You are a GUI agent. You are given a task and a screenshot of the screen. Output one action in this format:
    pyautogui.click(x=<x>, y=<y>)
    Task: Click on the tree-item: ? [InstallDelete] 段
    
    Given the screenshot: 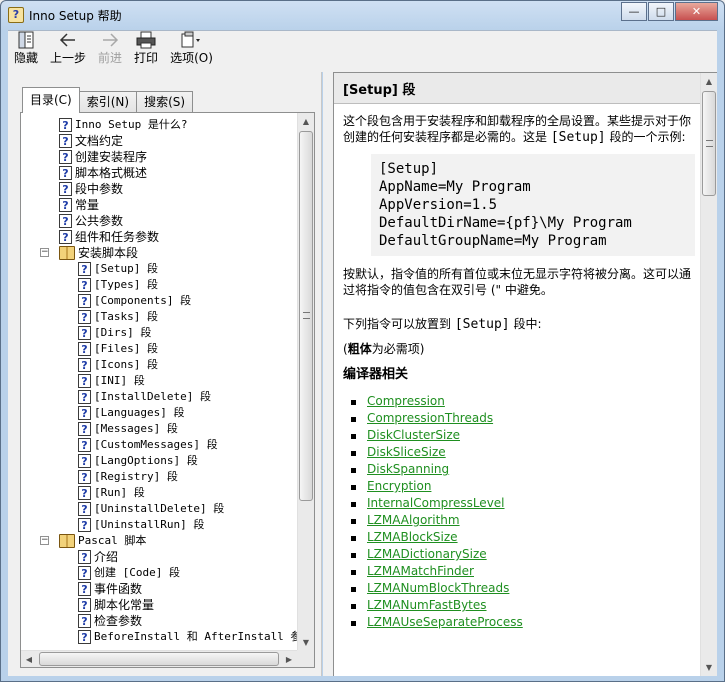 What is the action you would take?
    pyautogui.click(x=158, y=397)
    